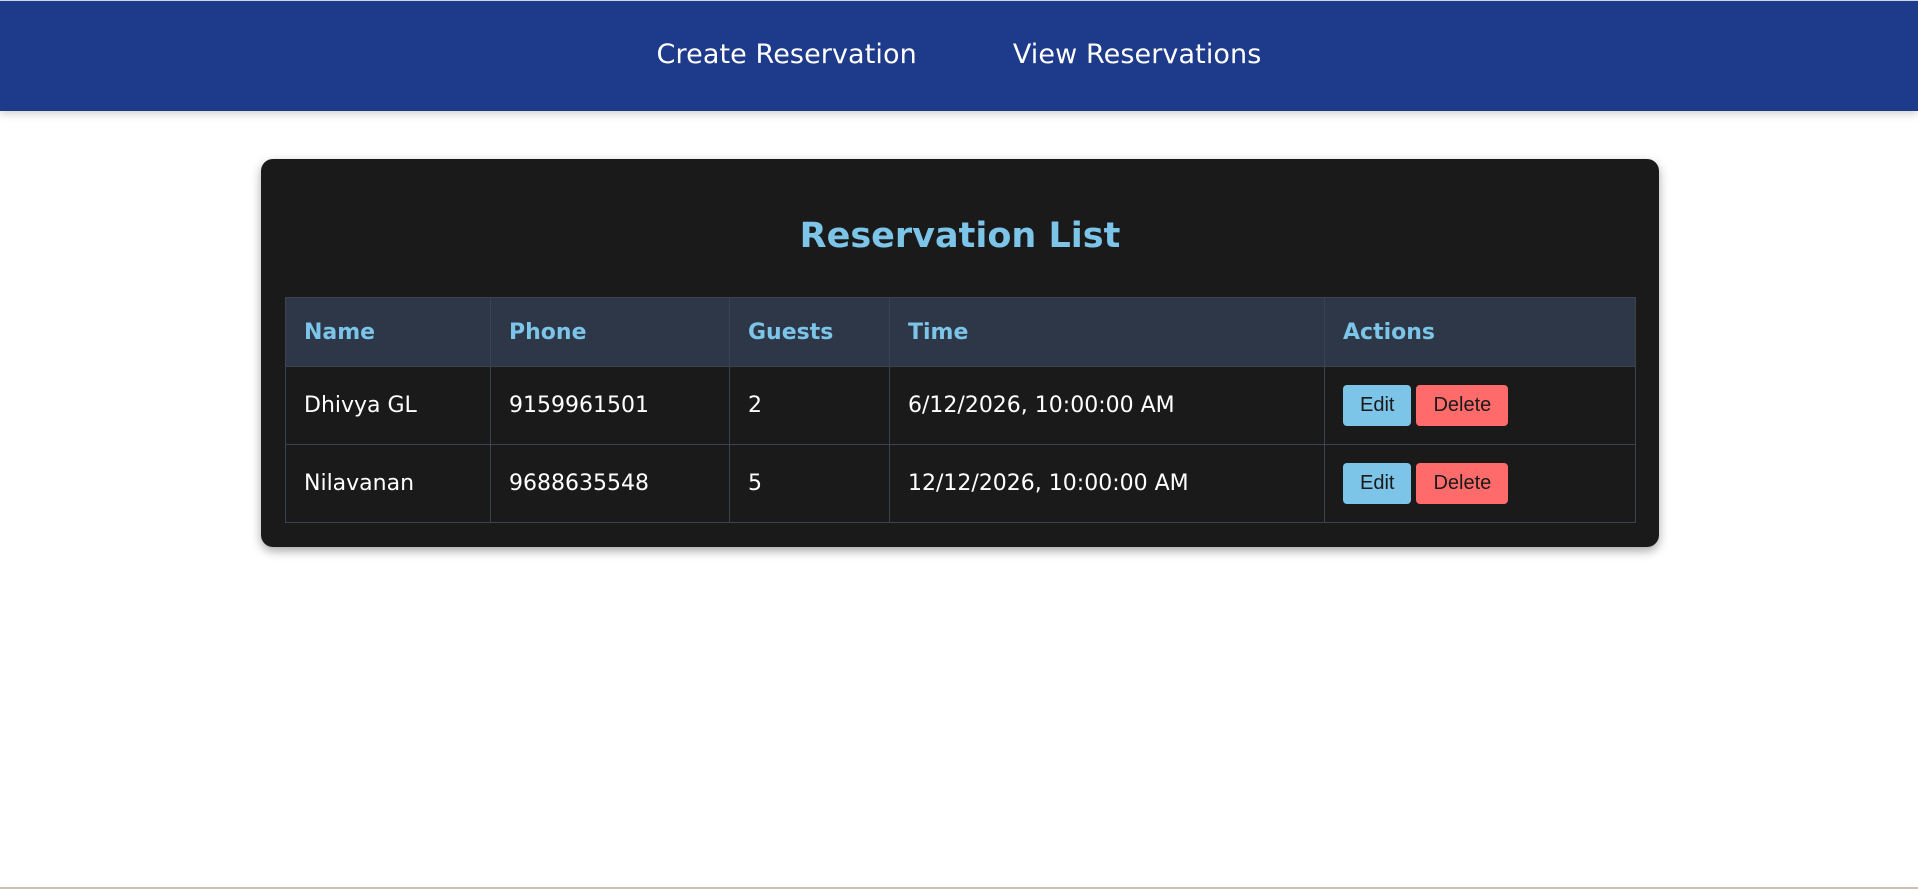 This screenshot has width=1918, height=889. What do you see at coordinates (388, 332) in the screenshot?
I see `column-header-name: Name` at bounding box center [388, 332].